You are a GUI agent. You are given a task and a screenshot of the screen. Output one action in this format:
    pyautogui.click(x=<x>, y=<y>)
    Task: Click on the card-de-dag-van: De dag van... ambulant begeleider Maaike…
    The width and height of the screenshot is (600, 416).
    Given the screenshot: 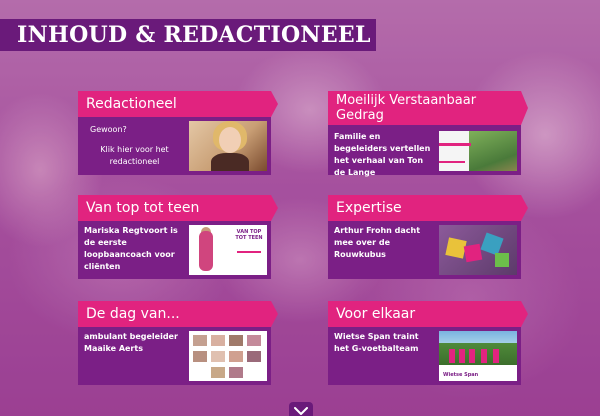 What is the action you would take?
    pyautogui.click(x=178, y=343)
    